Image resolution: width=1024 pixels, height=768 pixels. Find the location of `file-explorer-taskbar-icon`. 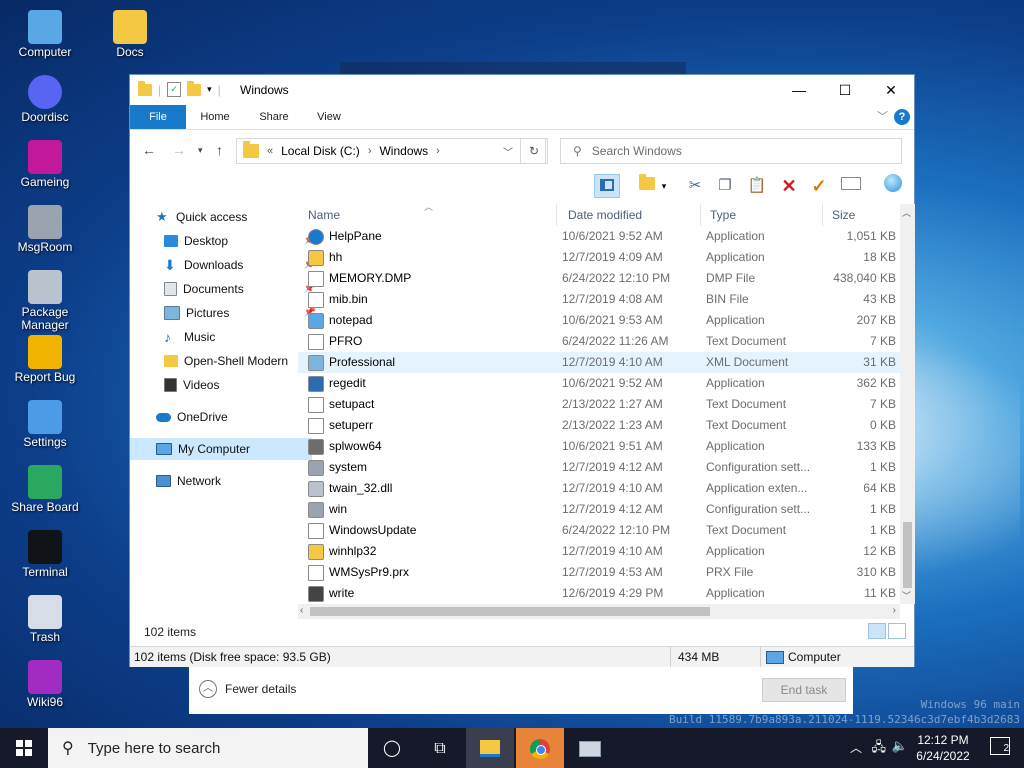

file-explorer-taskbar-icon is located at coordinates (490, 748).